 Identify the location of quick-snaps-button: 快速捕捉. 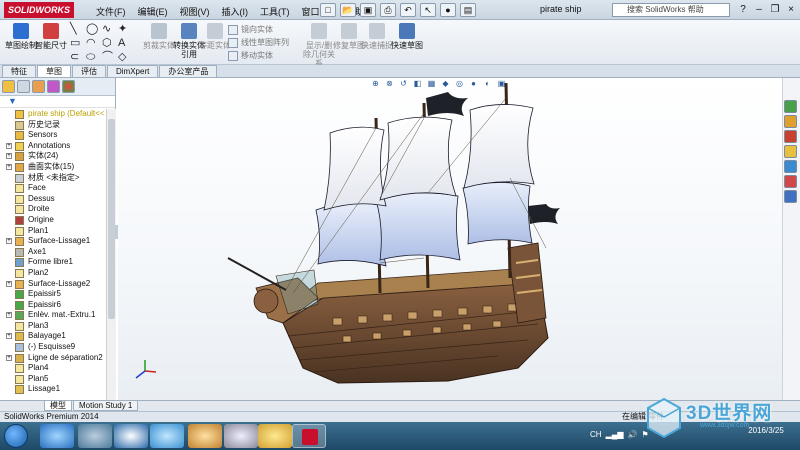
(377, 43).